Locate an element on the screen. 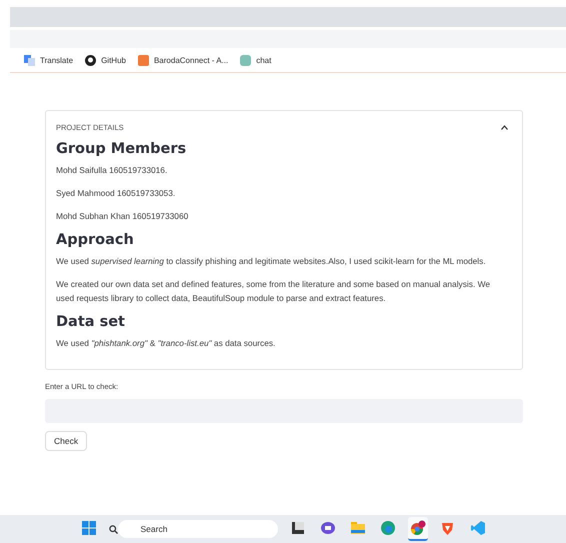  translate-icon is located at coordinates (29, 60).